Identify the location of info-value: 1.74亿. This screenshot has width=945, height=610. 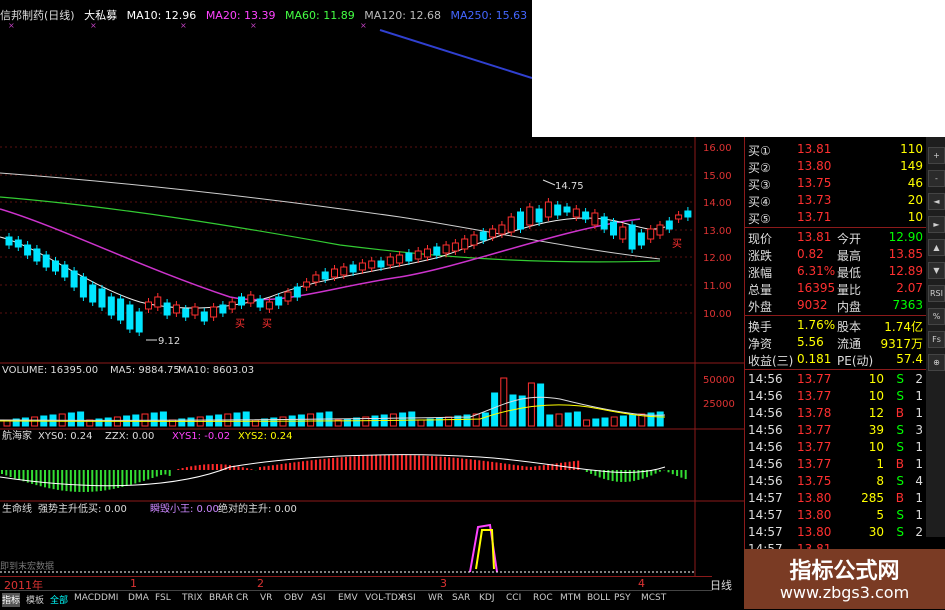
(903, 327).